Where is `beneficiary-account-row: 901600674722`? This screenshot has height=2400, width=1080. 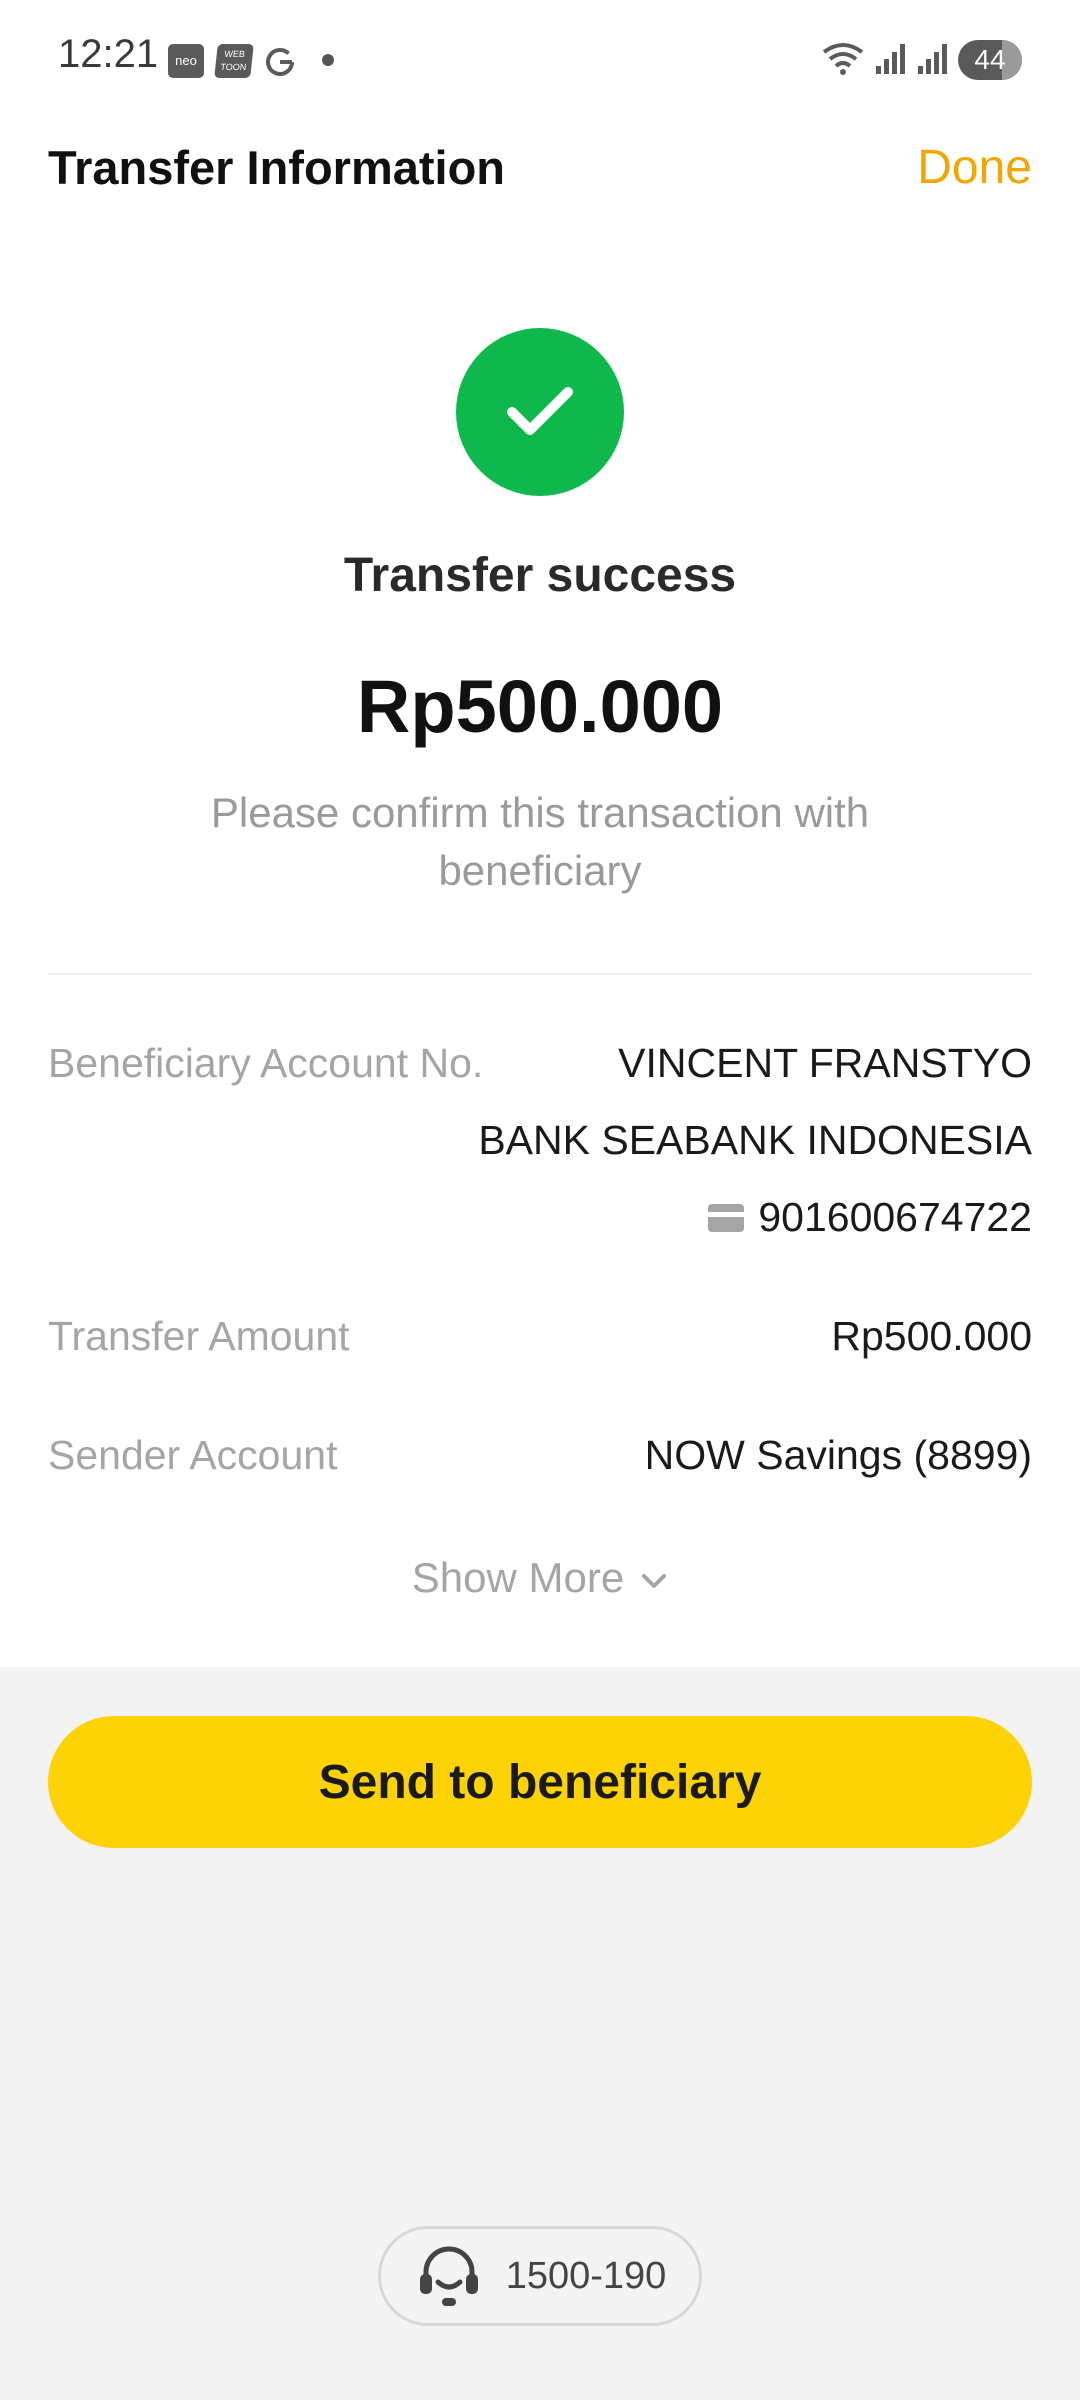 beneficiary-account-row: 901600674722 is located at coordinates (870, 1217).